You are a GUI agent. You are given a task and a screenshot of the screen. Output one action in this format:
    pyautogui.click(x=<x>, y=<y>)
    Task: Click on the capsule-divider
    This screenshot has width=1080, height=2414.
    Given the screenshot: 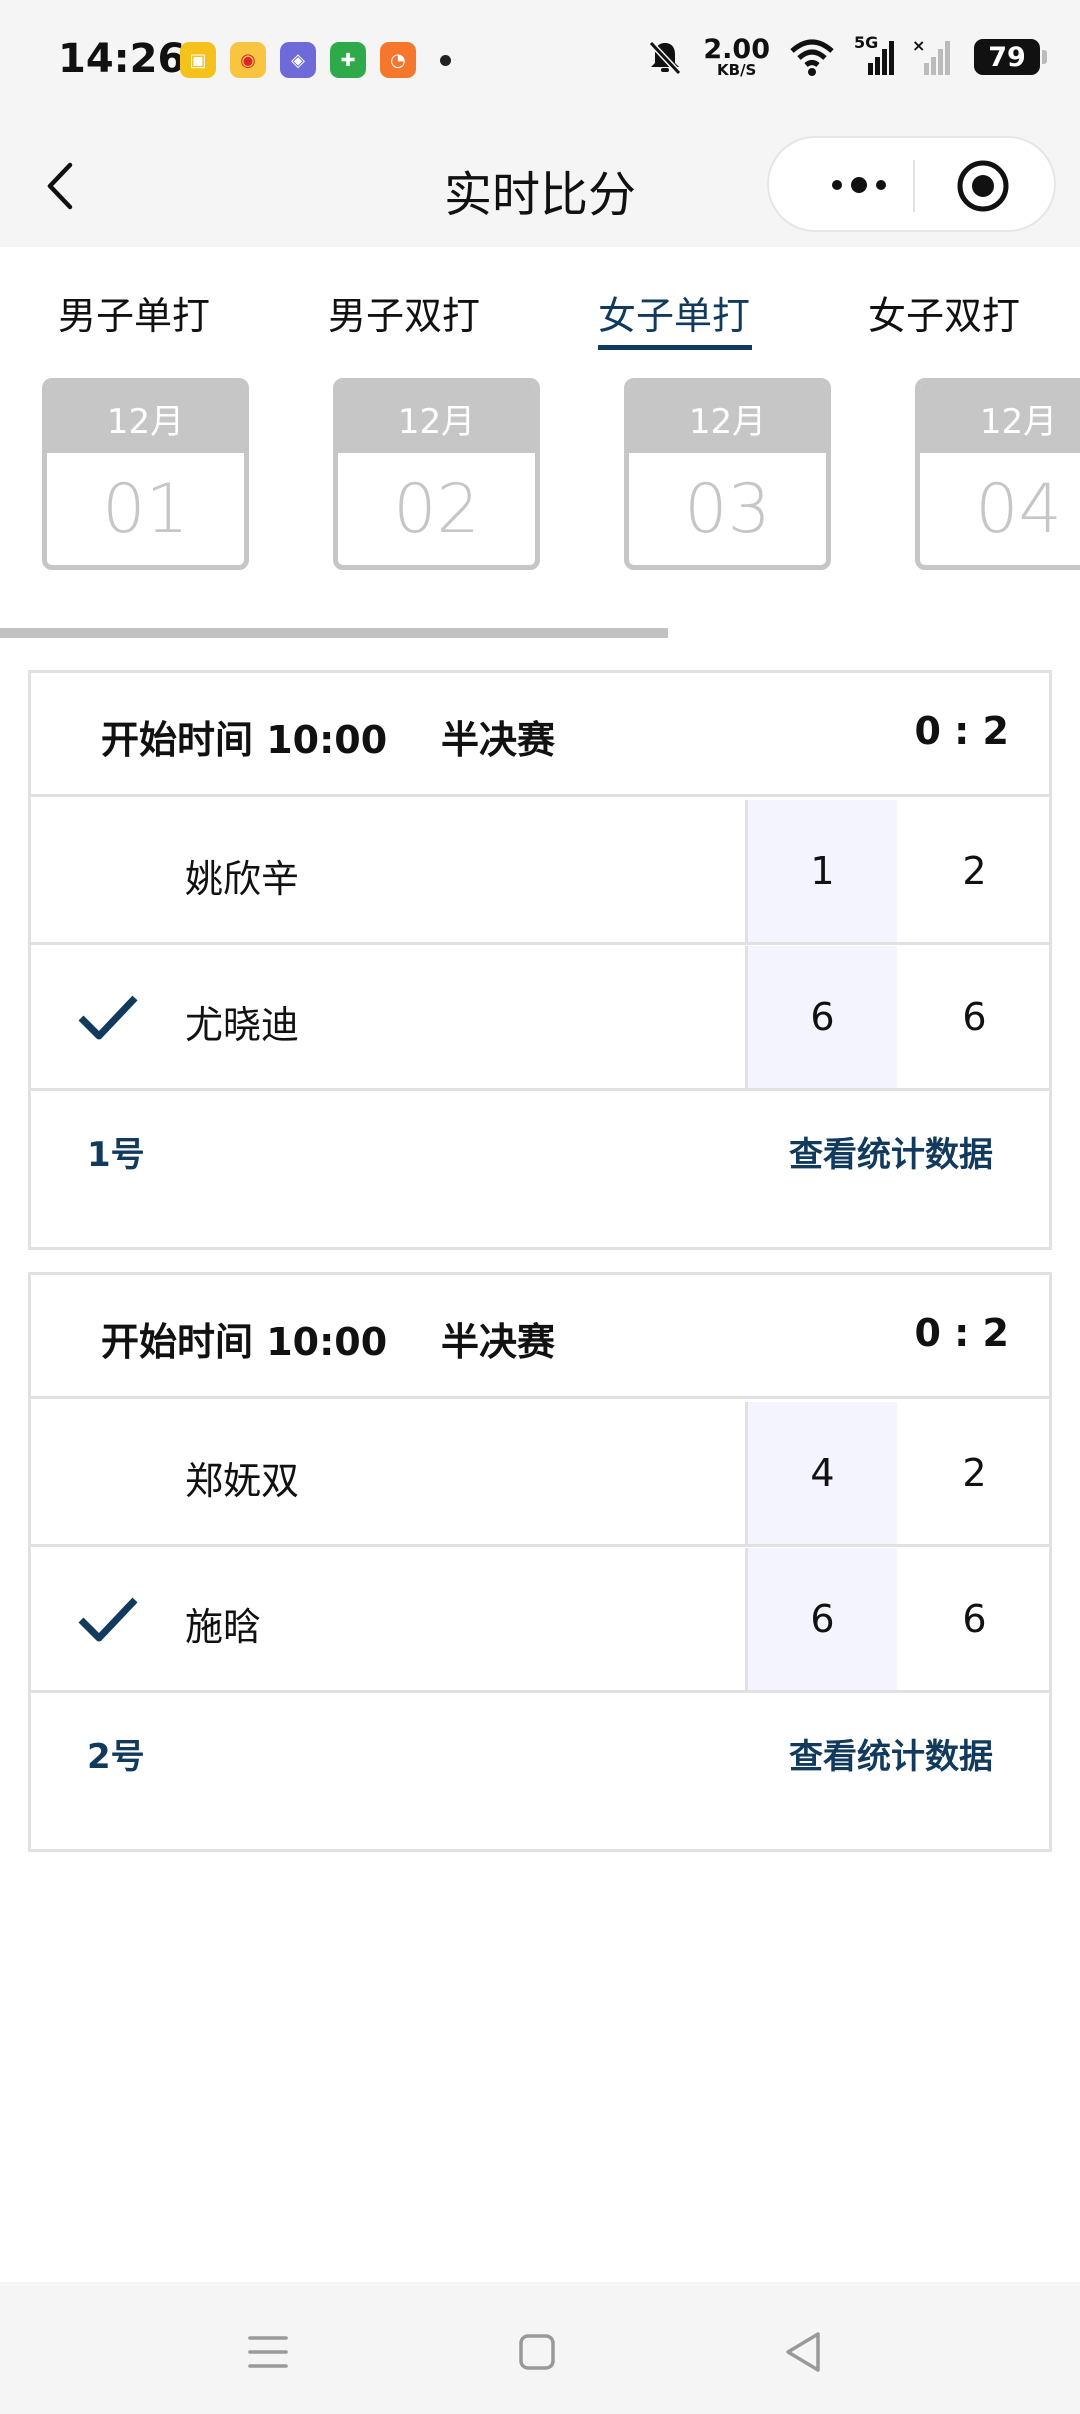 What is the action you would take?
    pyautogui.click(x=914, y=186)
    